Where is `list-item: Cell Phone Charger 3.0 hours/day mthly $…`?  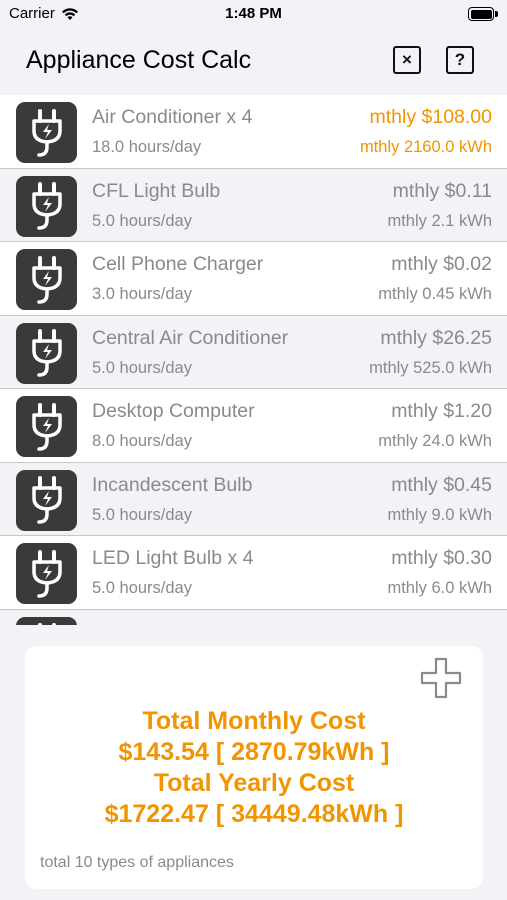
list-item: Cell Phone Charger 3.0 hours/day mthly $… is located at coordinates (253, 279).